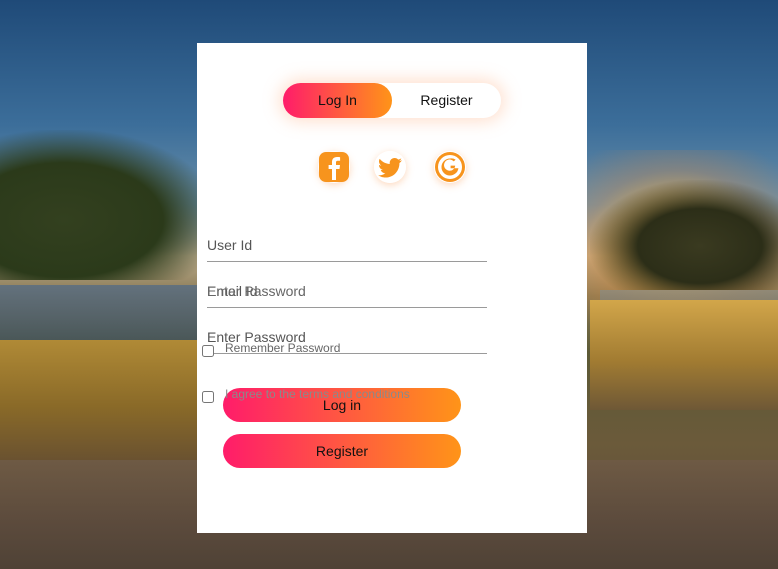 Image resolution: width=778 pixels, height=569 pixels. Describe the element at coordinates (450, 167) in the screenshot. I see `google-icon` at that location.